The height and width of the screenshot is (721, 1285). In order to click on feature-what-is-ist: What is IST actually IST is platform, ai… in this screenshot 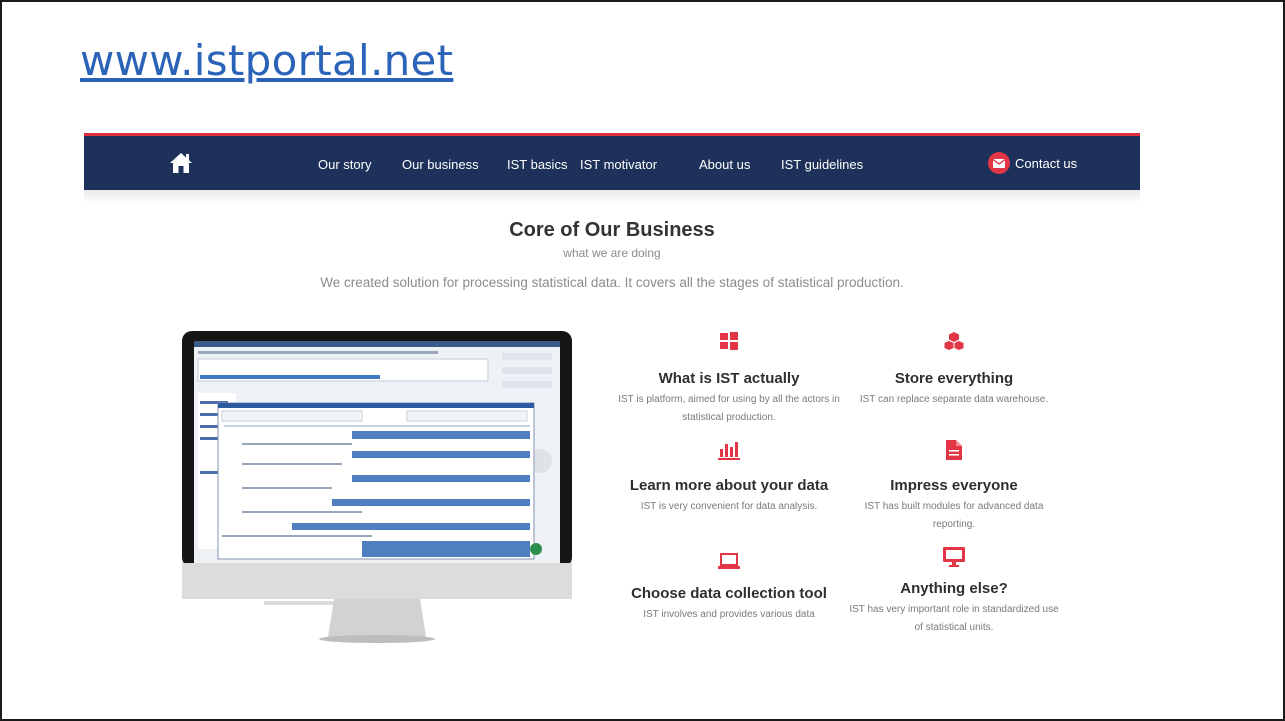, I will do `click(729, 379)`.